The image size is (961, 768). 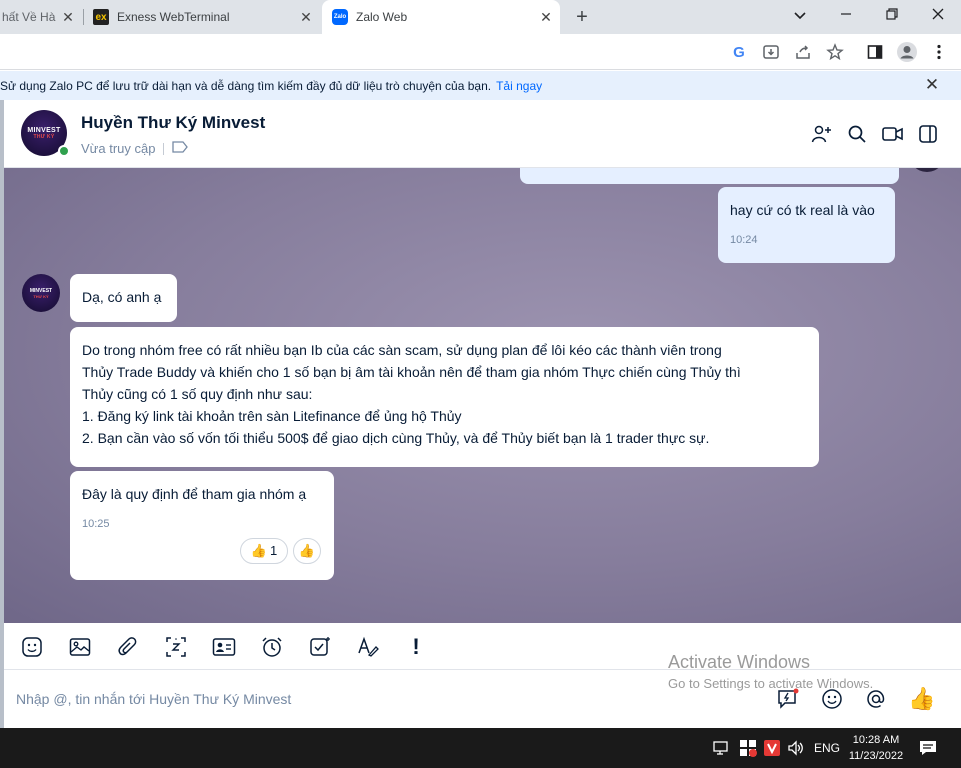 What do you see at coordinates (876, 748) in the screenshot?
I see `clock: 10:28 AM 11/23/2022` at bounding box center [876, 748].